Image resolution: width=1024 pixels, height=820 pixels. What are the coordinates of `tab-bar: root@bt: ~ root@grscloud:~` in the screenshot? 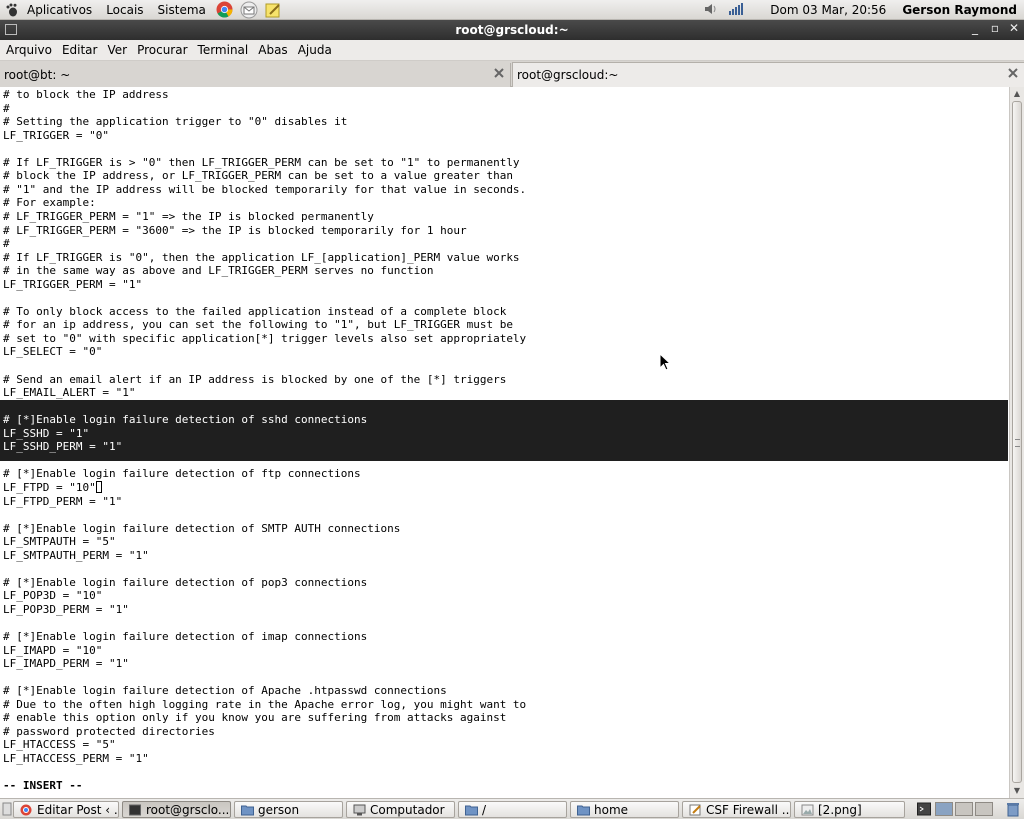 It's located at (512, 74).